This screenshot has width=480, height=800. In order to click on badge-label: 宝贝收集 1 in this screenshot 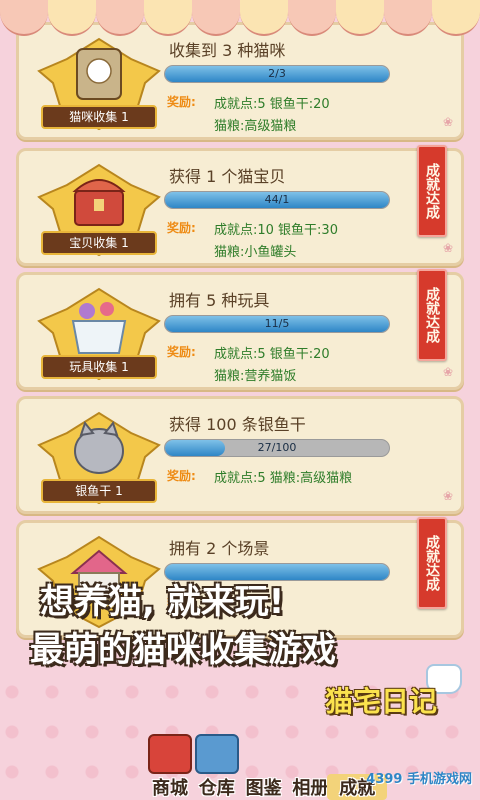, I will do `click(99, 243)`.